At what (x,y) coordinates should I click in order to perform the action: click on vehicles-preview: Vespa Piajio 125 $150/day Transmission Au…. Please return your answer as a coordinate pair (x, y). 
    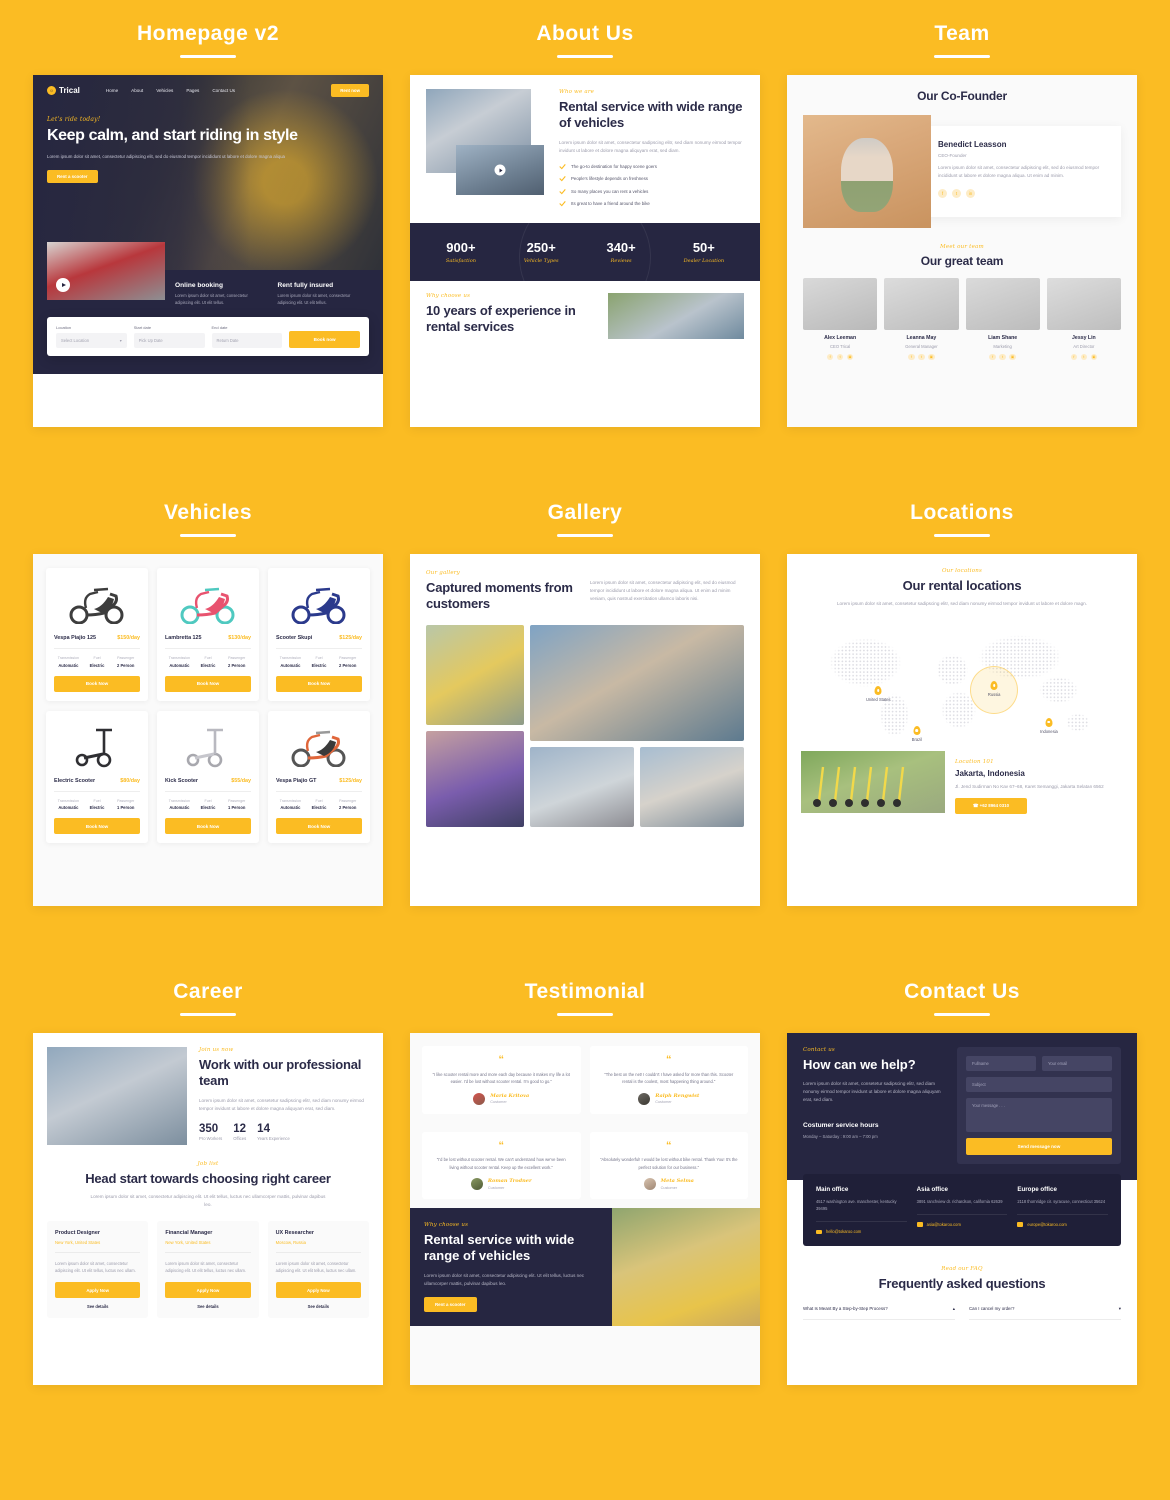
    Looking at the image, I should click on (208, 730).